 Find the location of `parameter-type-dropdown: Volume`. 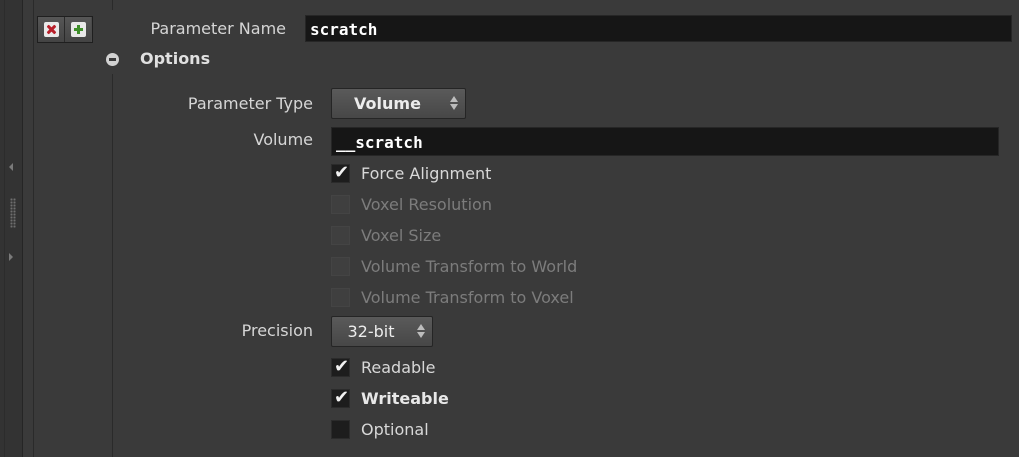

parameter-type-dropdown: Volume is located at coordinates (398, 103).